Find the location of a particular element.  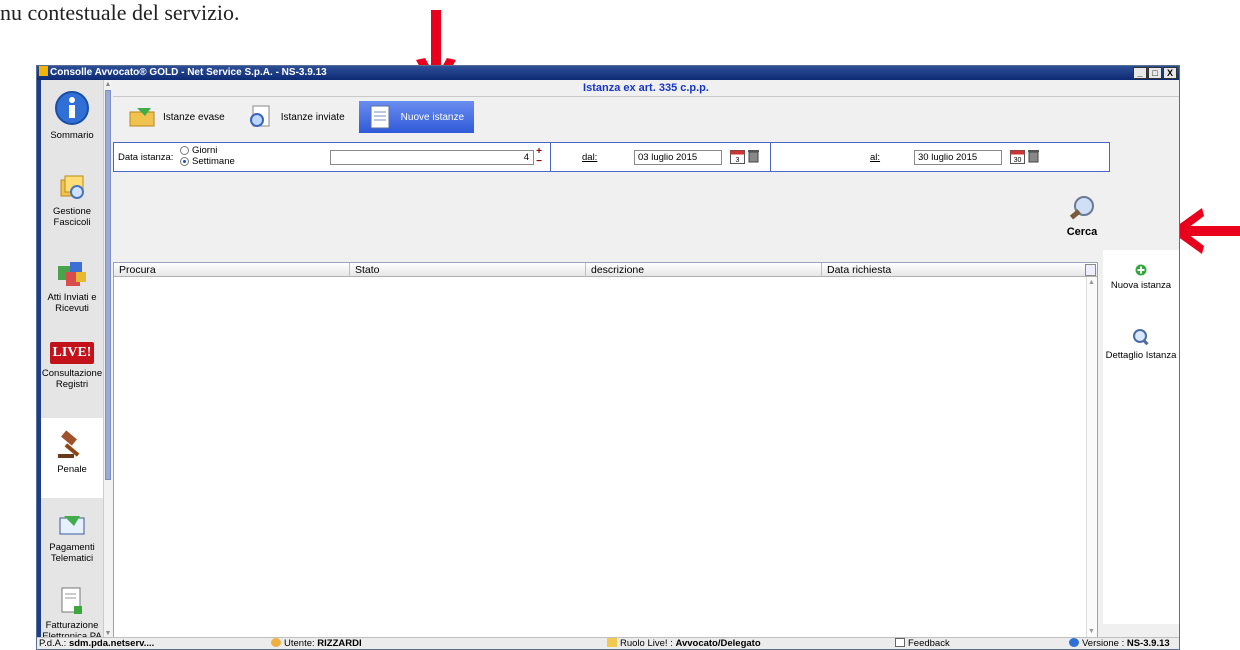

invoice-icon is located at coordinates (71, 600).